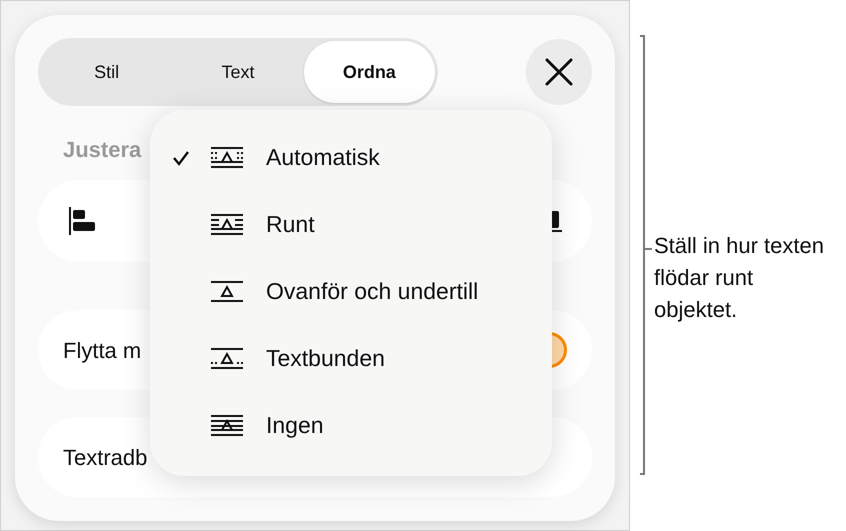  Describe the element at coordinates (351, 157) in the screenshot. I see `menu-item: Automatisk` at that location.